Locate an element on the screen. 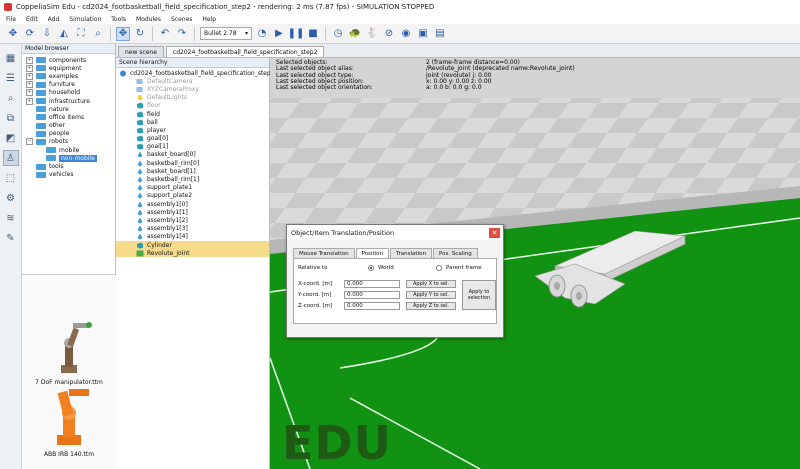  hierarchy-item: goal[1] is located at coordinates (192, 147).